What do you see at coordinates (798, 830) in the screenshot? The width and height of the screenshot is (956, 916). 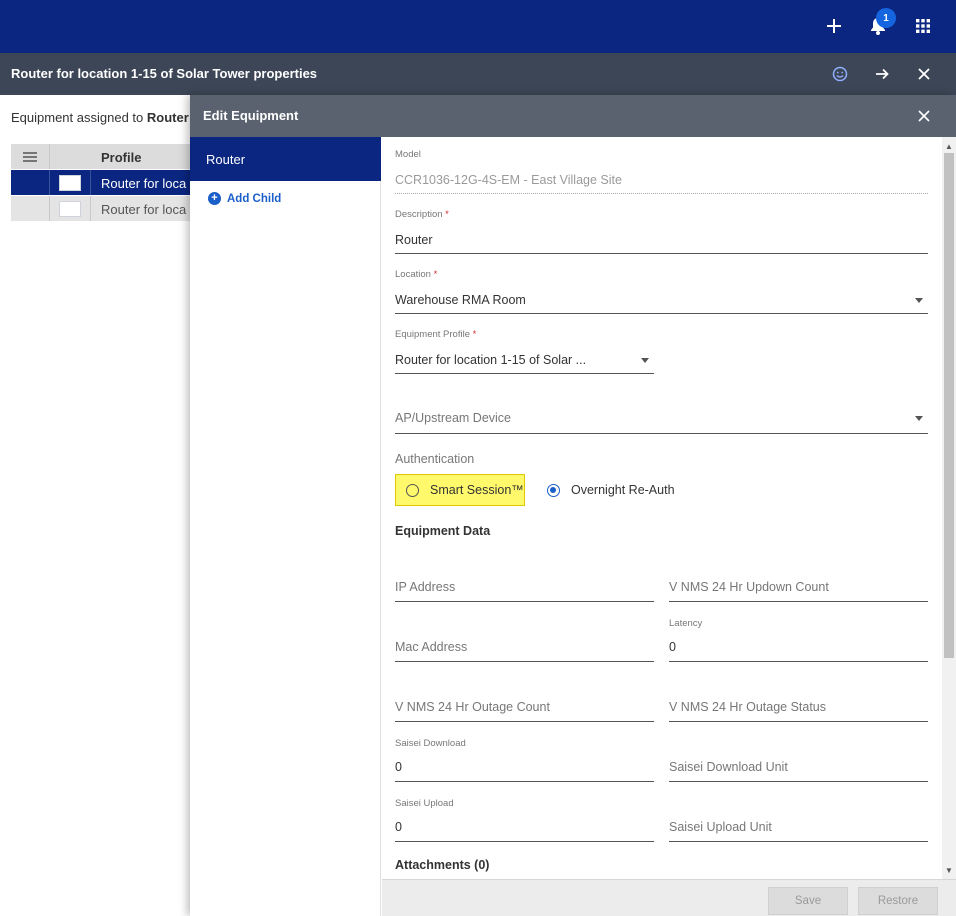 I see `saisei-upload-unit-field: Saisei Upload Unit` at bounding box center [798, 830].